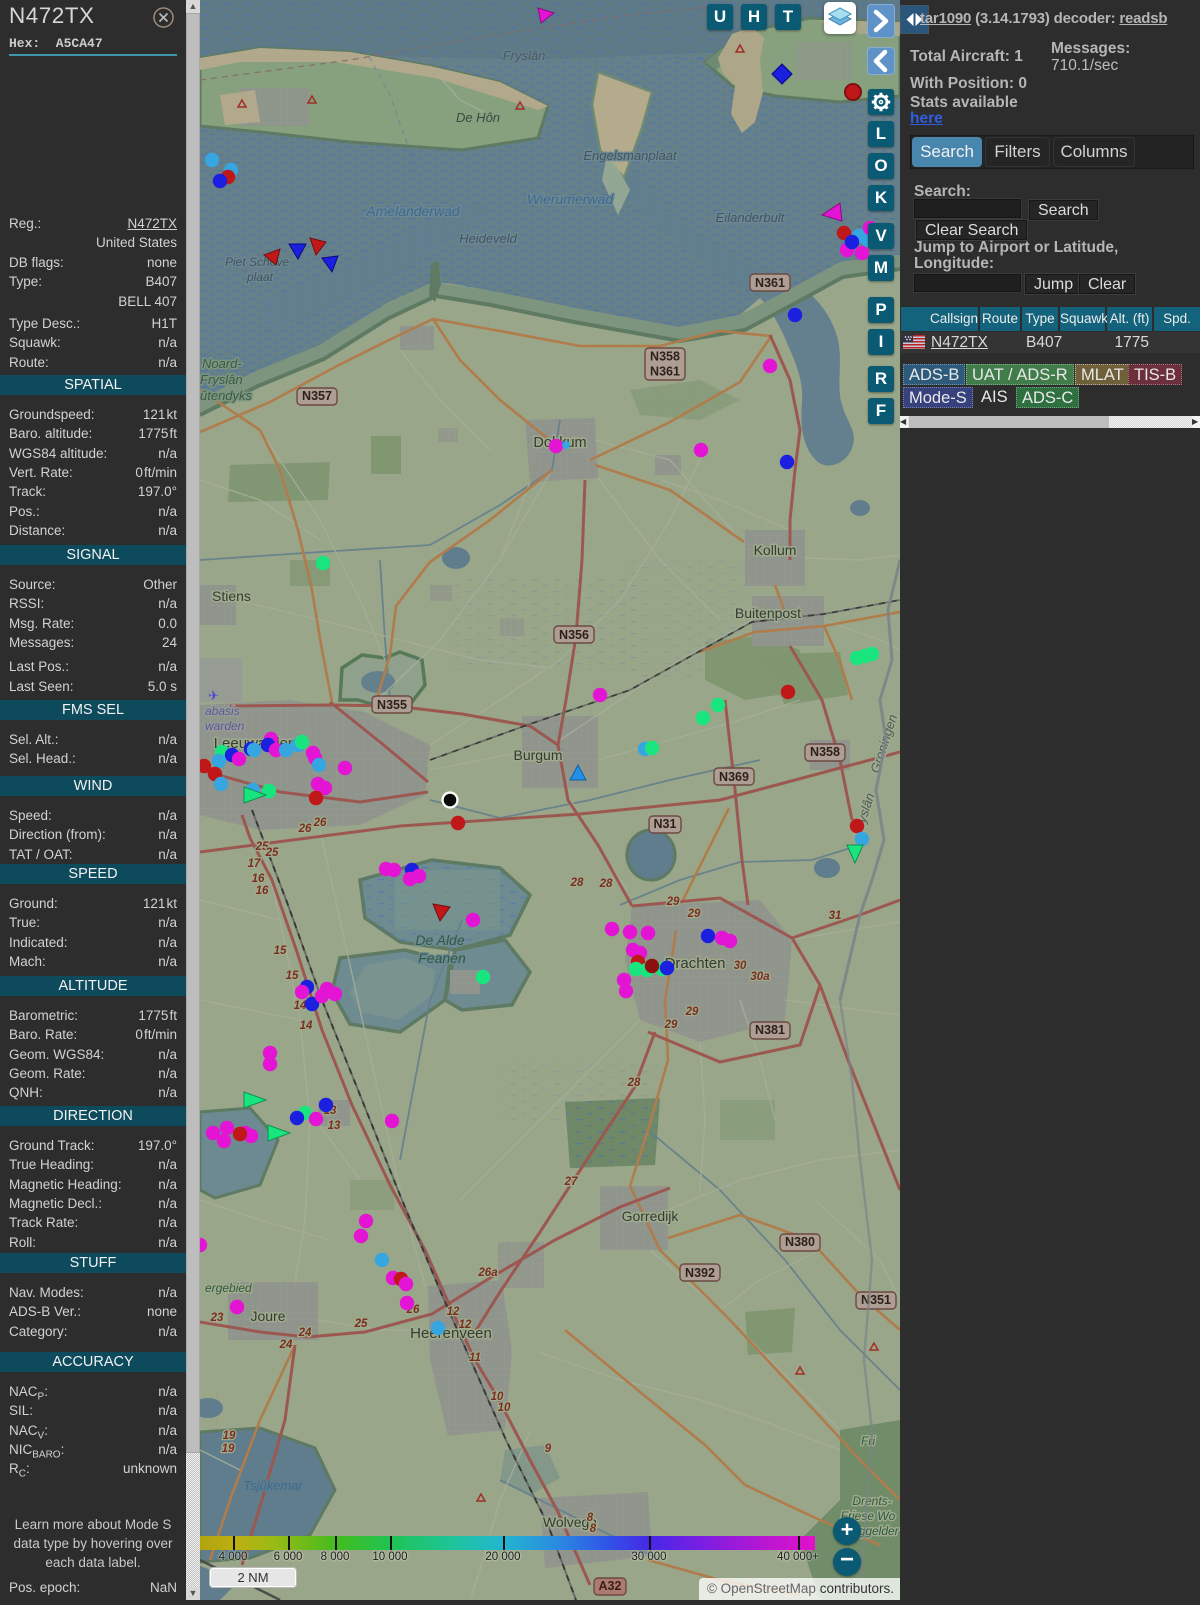 The height and width of the screenshot is (1605, 1200). What do you see at coordinates (222, 711) in the screenshot?
I see `svg-text: abasis` at bounding box center [222, 711].